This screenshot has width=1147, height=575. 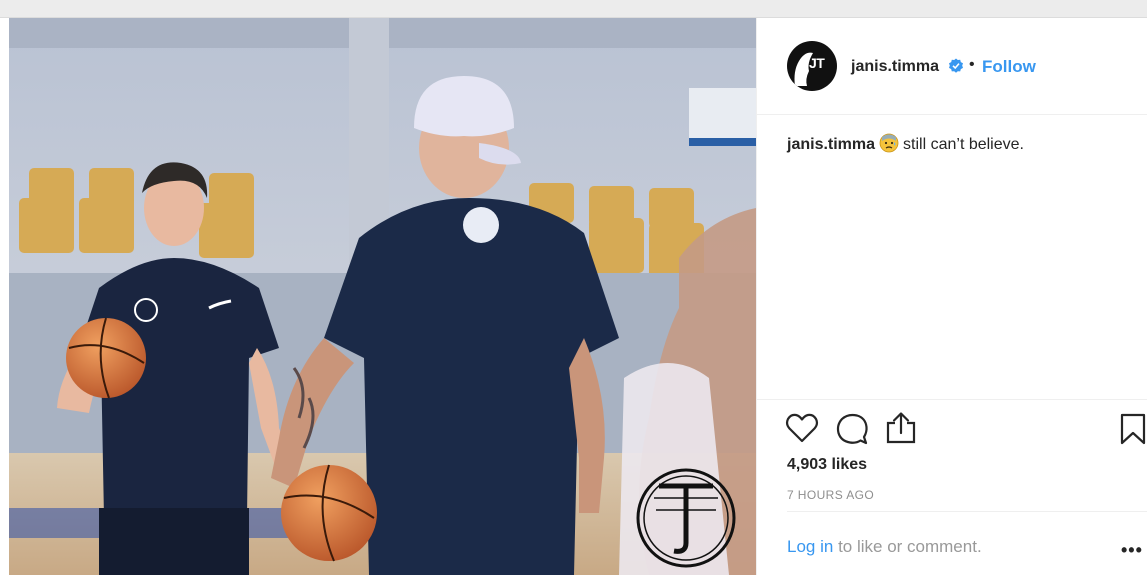 What do you see at coordinates (827, 465) in the screenshot?
I see `likes-count: 4,903 likes` at bounding box center [827, 465].